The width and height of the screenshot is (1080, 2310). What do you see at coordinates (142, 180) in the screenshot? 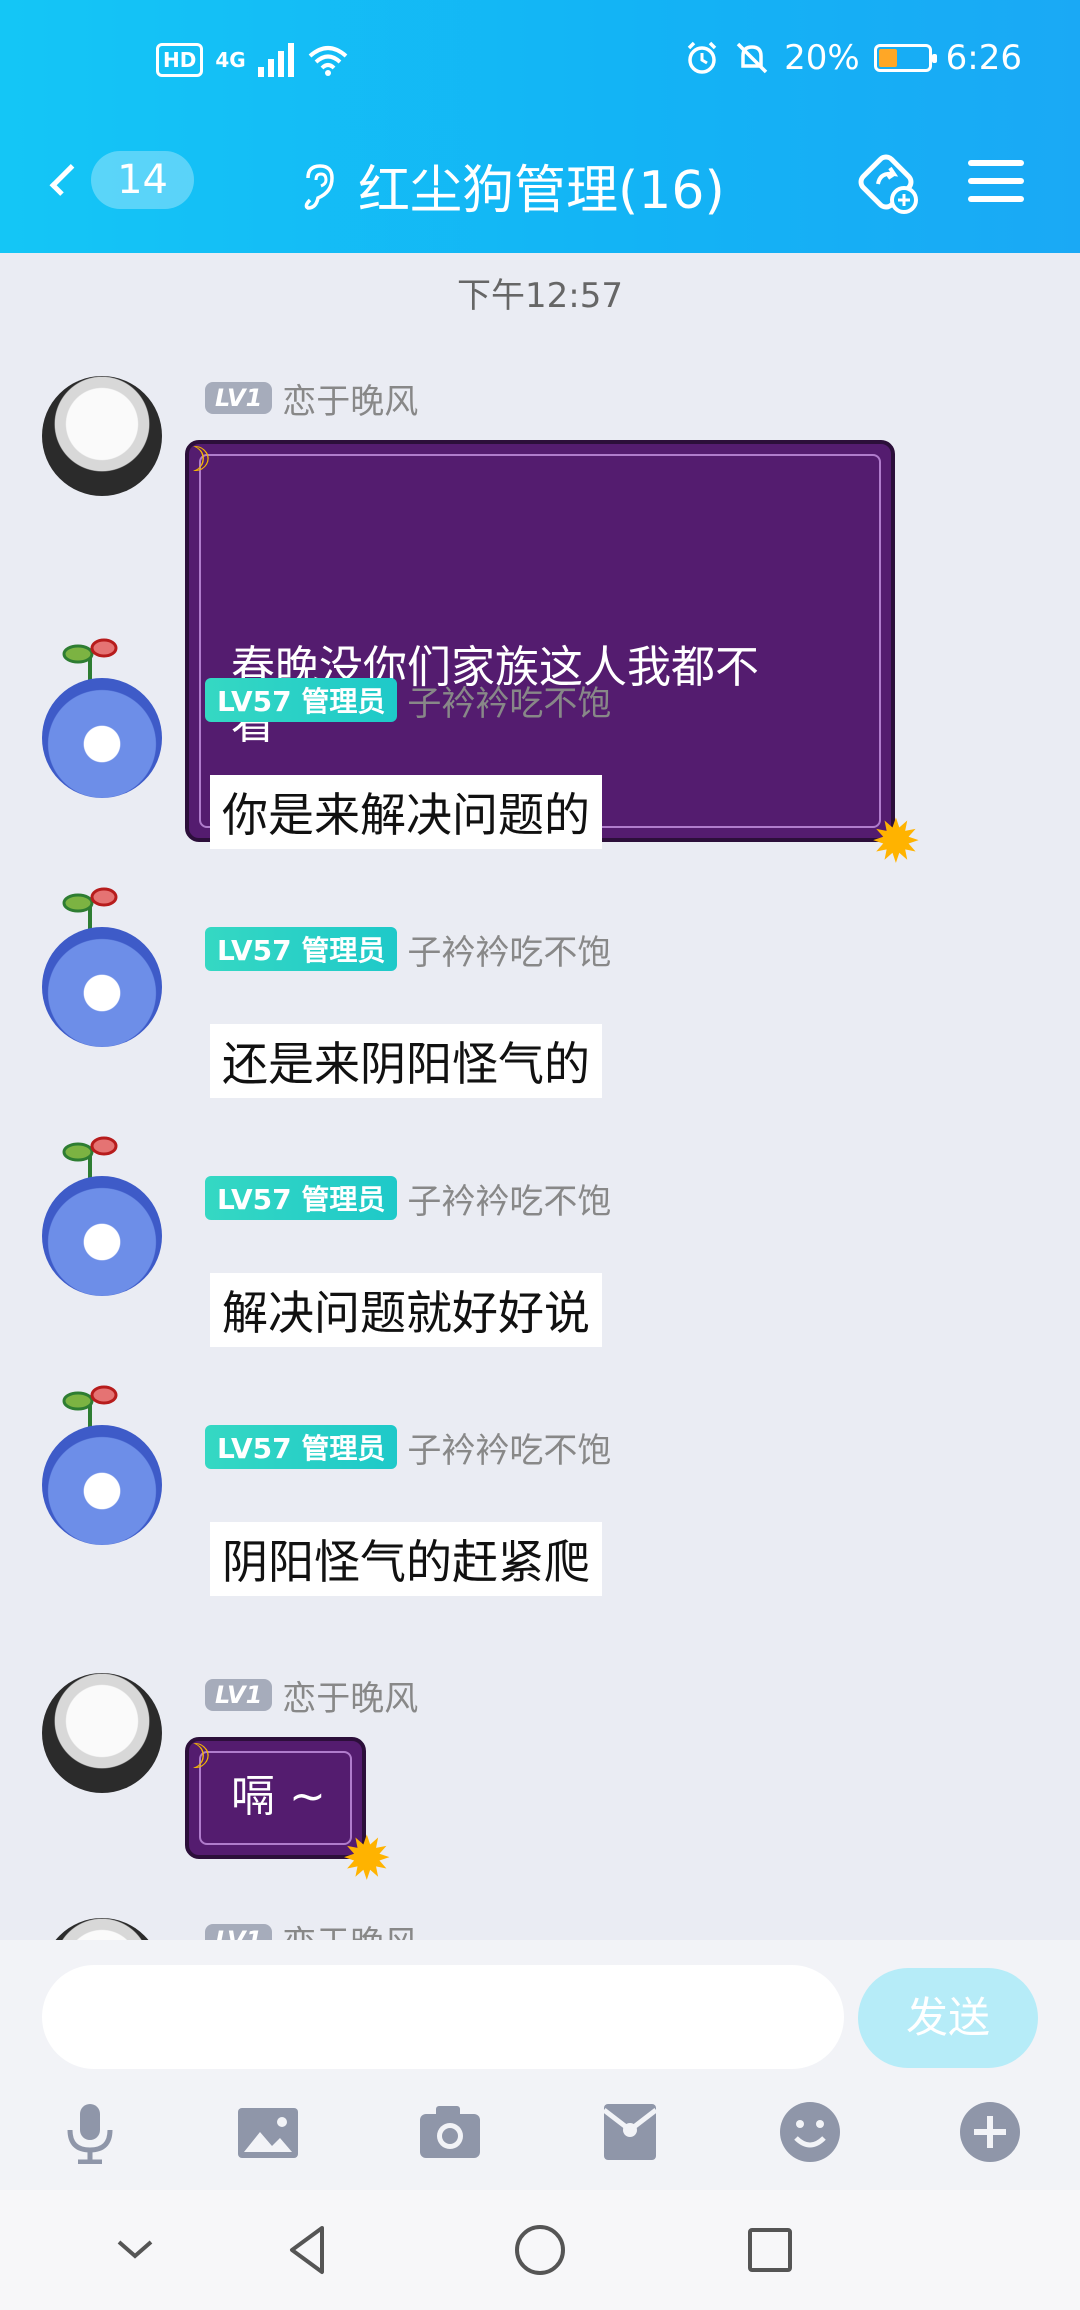
I see `unread-count: 14` at bounding box center [142, 180].